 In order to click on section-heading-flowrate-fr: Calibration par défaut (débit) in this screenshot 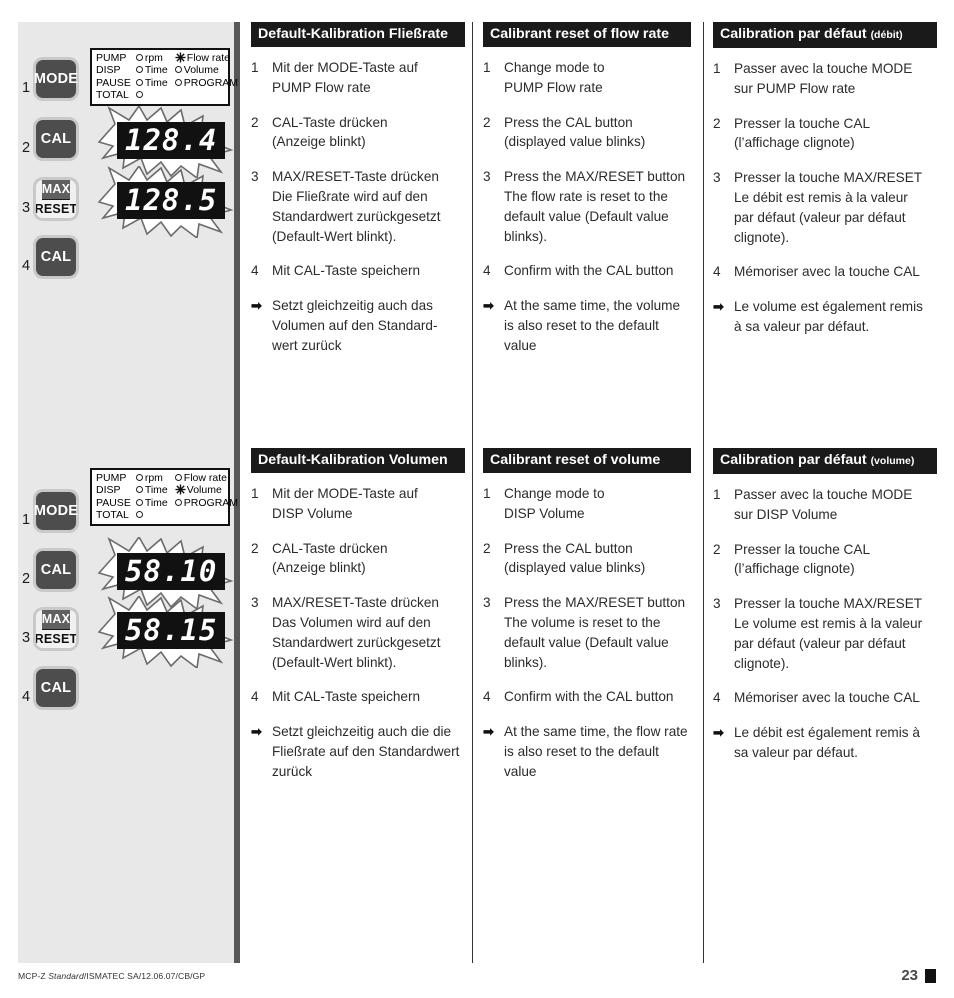, I will do `click(825, 35)`.